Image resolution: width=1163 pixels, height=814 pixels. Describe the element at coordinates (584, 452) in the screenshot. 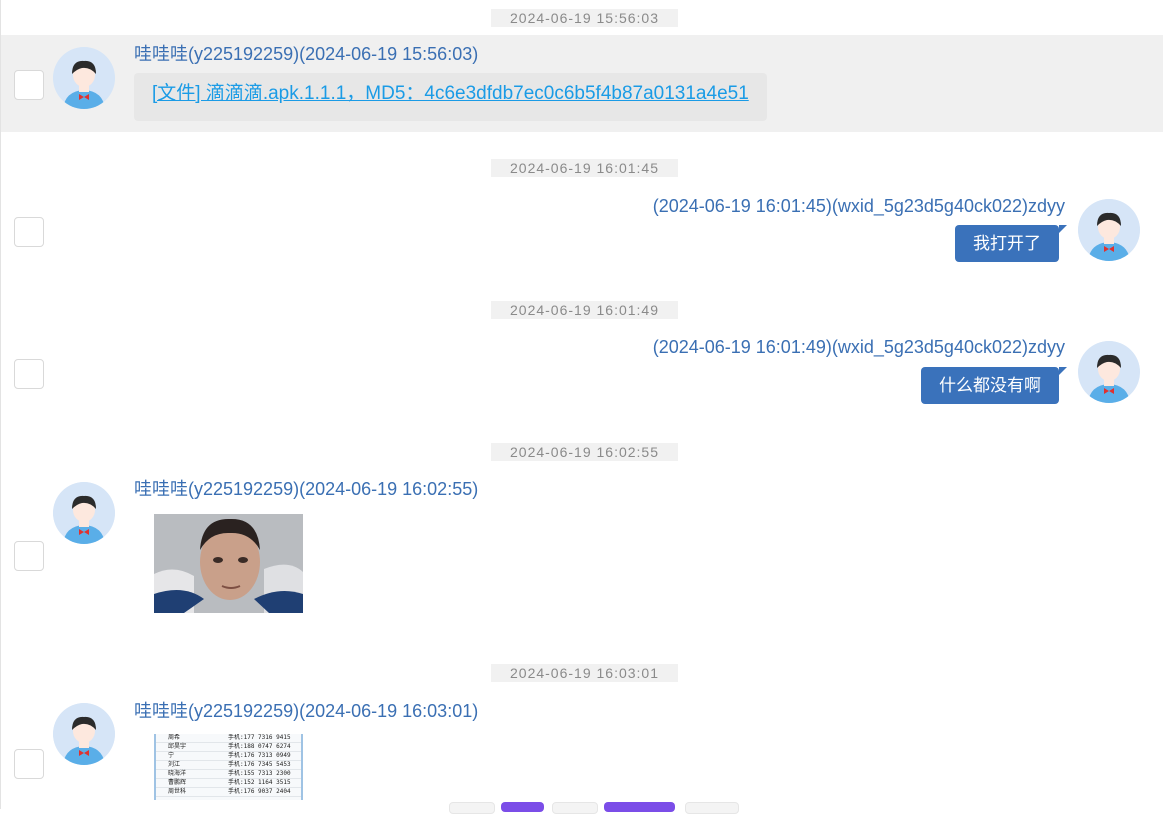

I see `timestamp-divider: 2024-06-19 16:02:55` at that location.